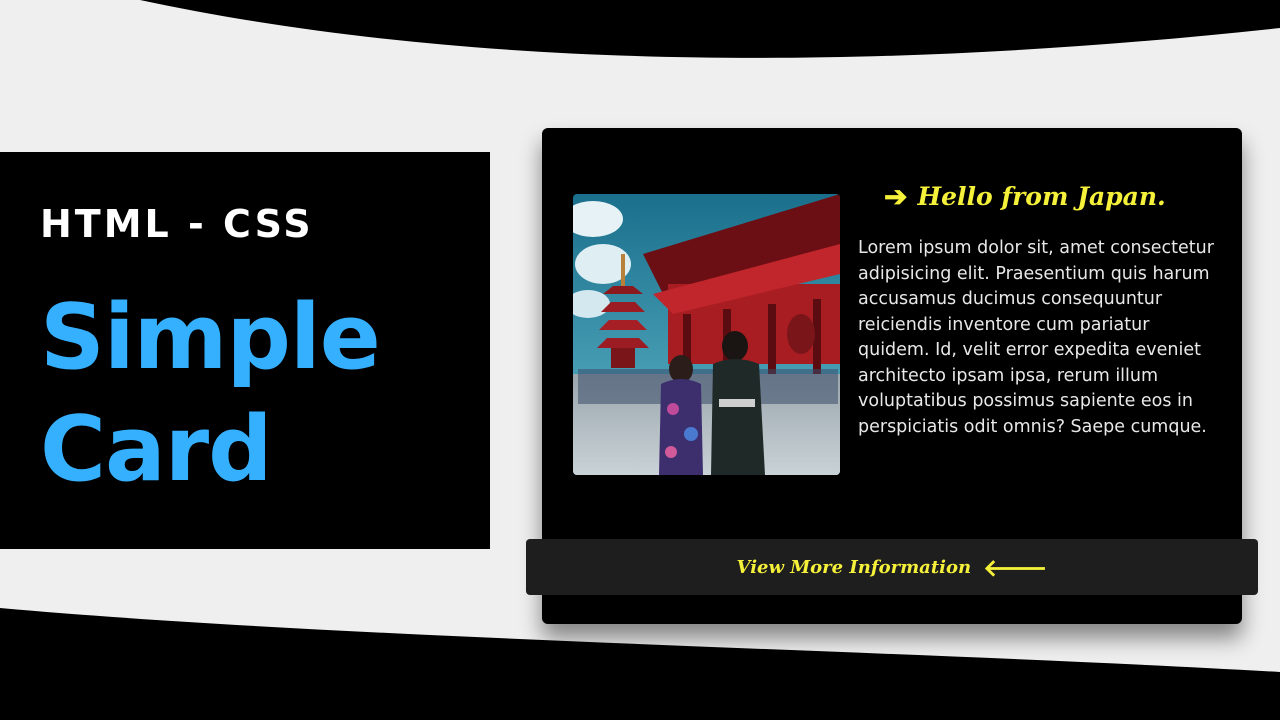 The image size is (1280, 720). What do you see at coordinates (896, 196) in the screenshot?
I see `arrow-right-icon: ➔` at bounding box center [896, 196].